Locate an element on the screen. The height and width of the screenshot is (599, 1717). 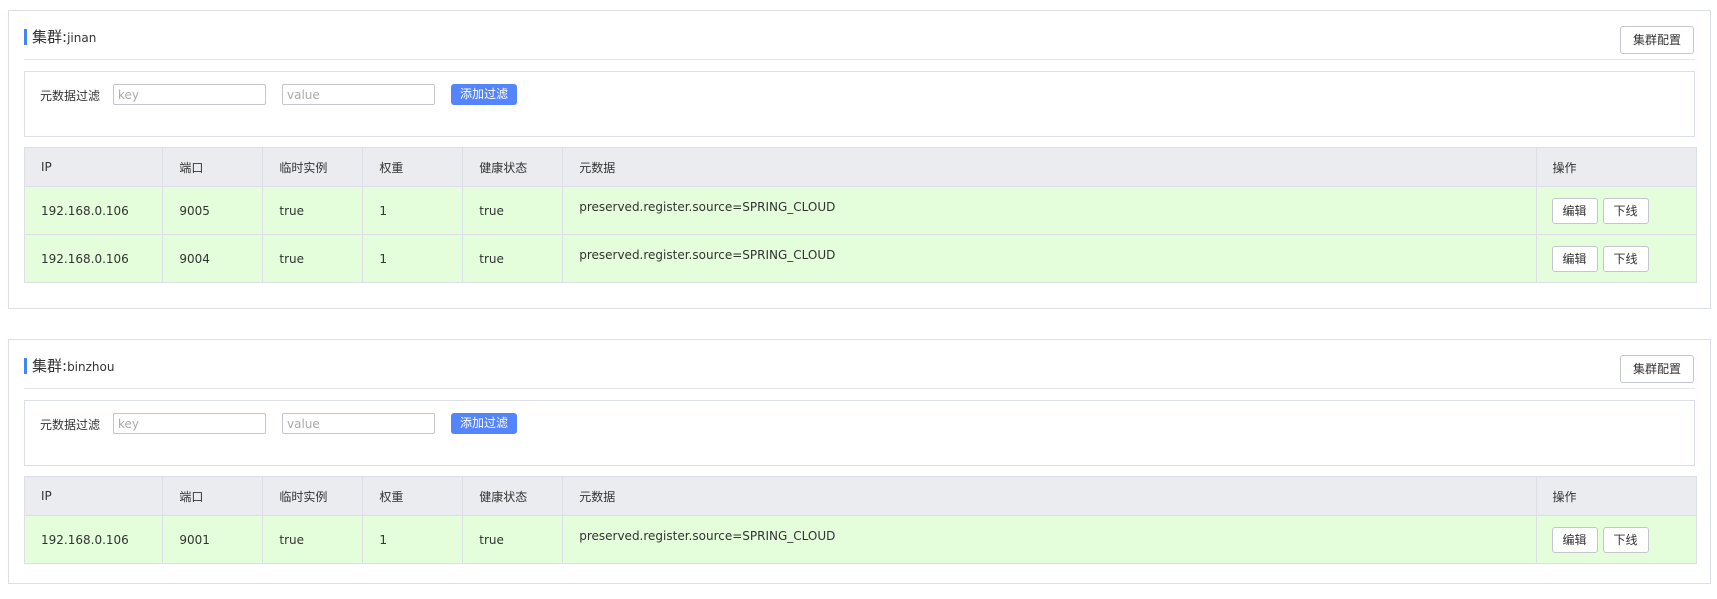
cluster-title: 集群:jinan is located at coordinates (64, 37).